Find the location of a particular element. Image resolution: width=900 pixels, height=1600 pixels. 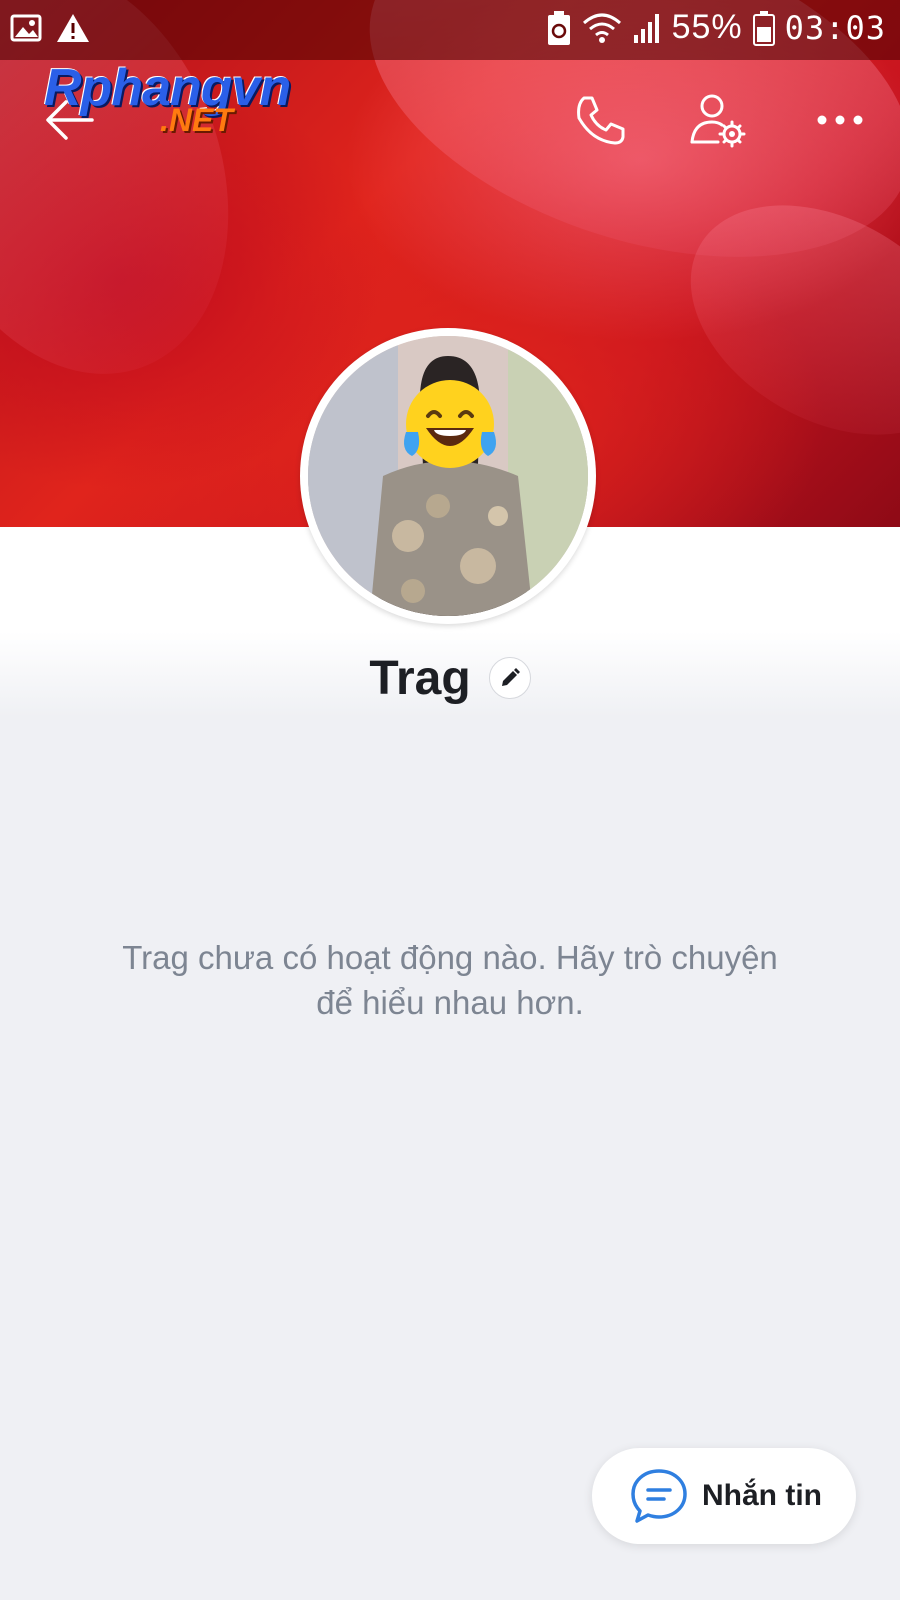

phone-icon is located at coordinates (601, 120).